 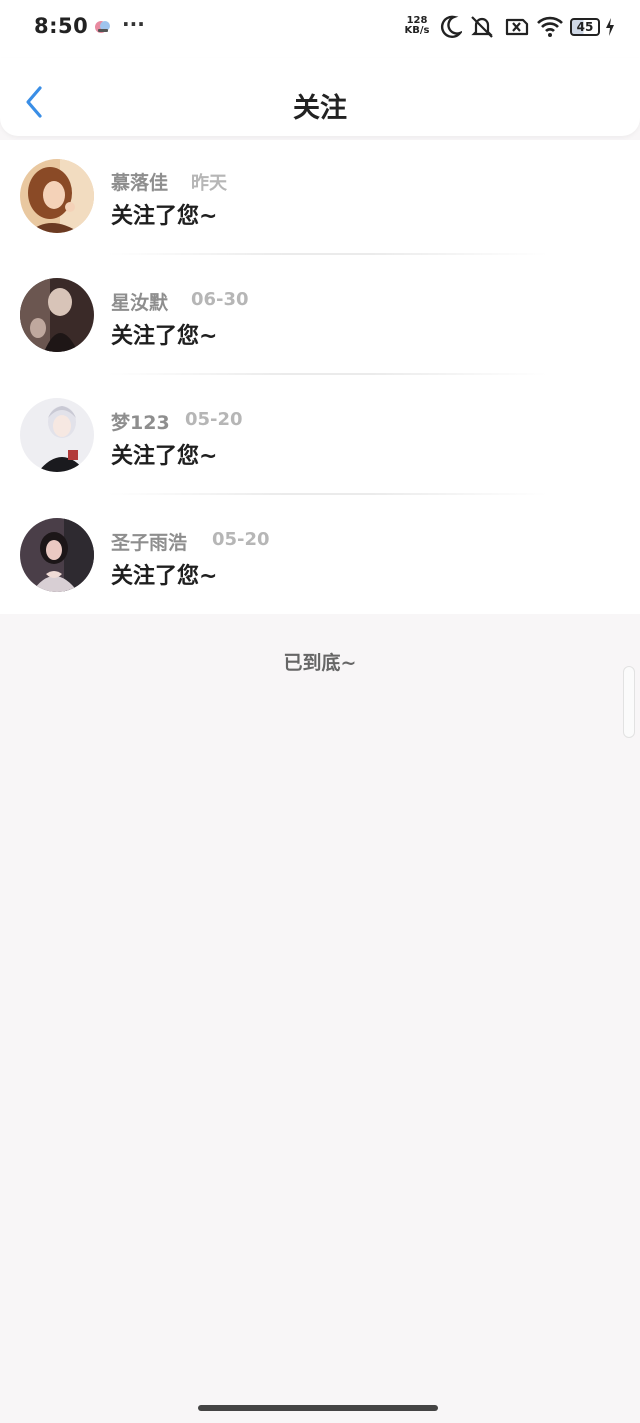 What do you see at coordinates (318, 1408) in the screenshot?
I see `home-indicator` at bounding box center [318, 1408].